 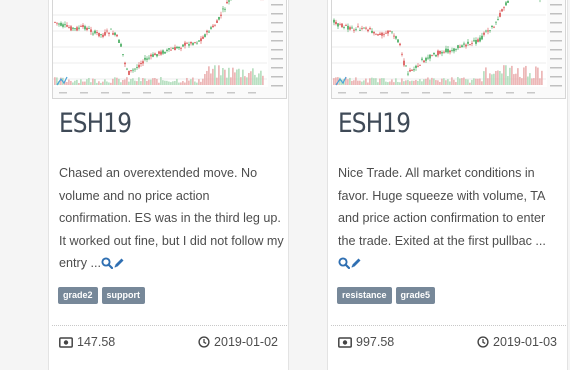 What do you see at coordinates (124, 295) in the screenshot?
I see `tag-badge: support` at bounding box center [124, 295].